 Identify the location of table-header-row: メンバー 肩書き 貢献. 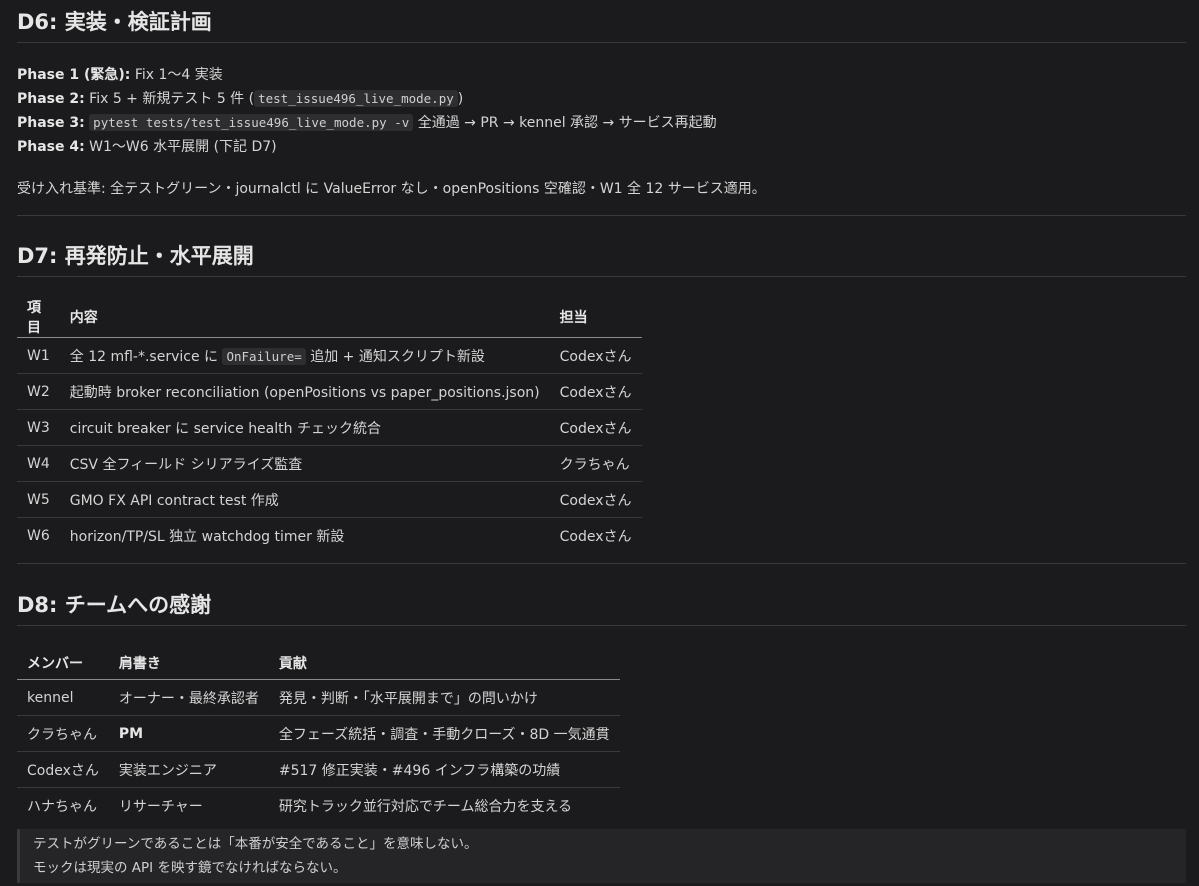
(318, 663).